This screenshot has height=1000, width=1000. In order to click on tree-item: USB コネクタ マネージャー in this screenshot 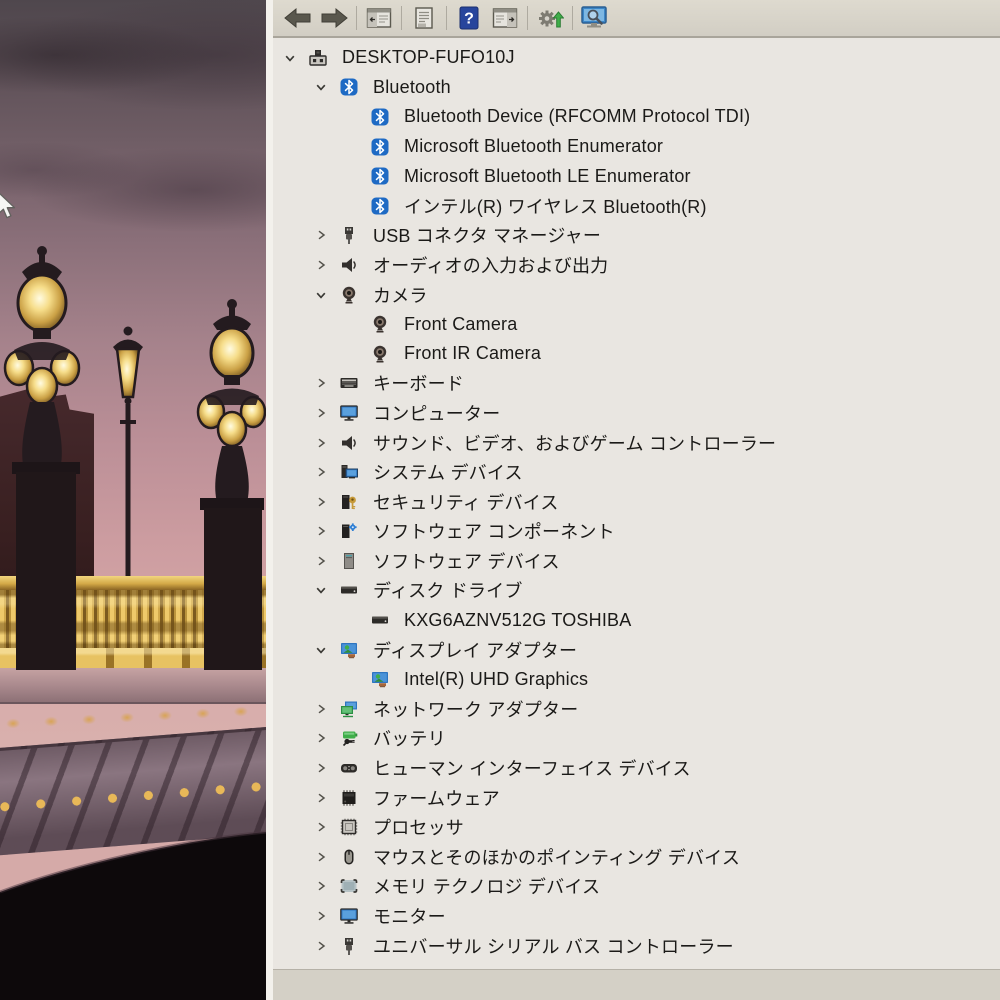, I will do `click(636, 236)`.